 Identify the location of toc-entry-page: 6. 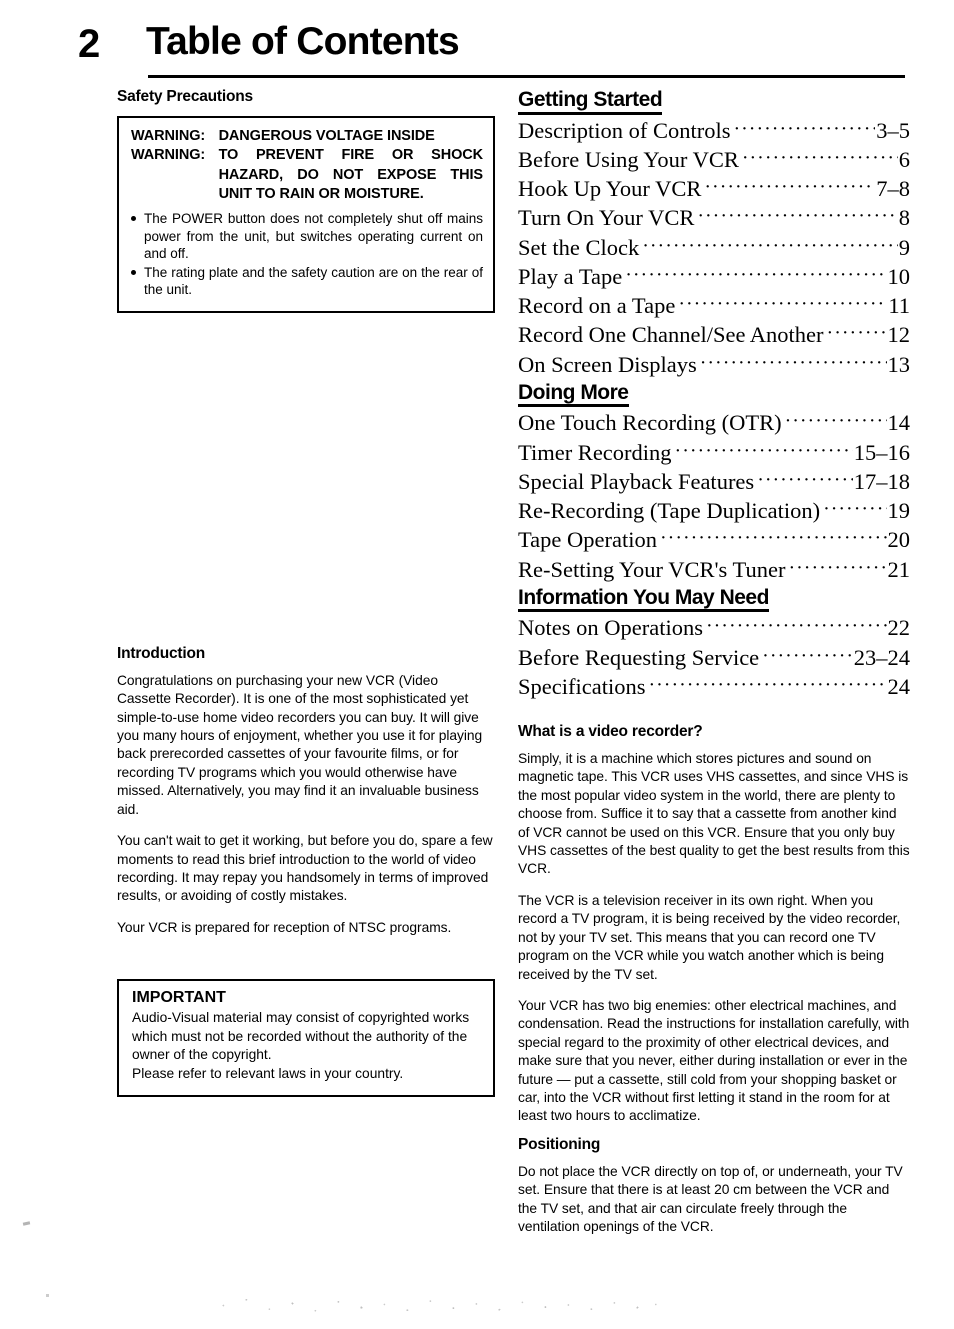
(904, 159).